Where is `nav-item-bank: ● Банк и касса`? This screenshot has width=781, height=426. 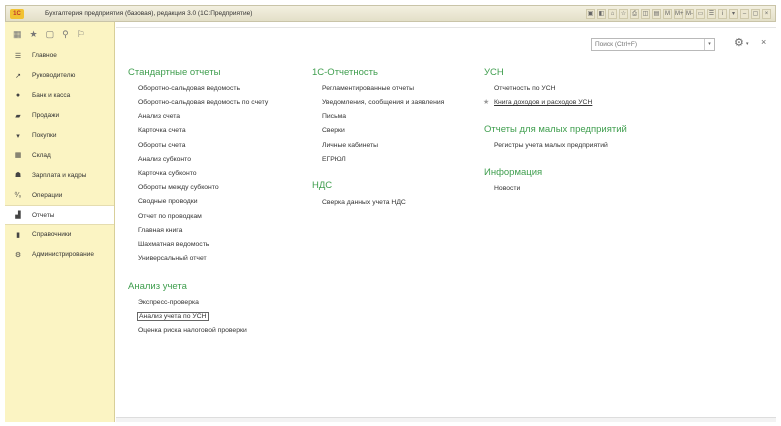
nav-item-bank: ● Банк и касса is located at coordinates (59, 96).